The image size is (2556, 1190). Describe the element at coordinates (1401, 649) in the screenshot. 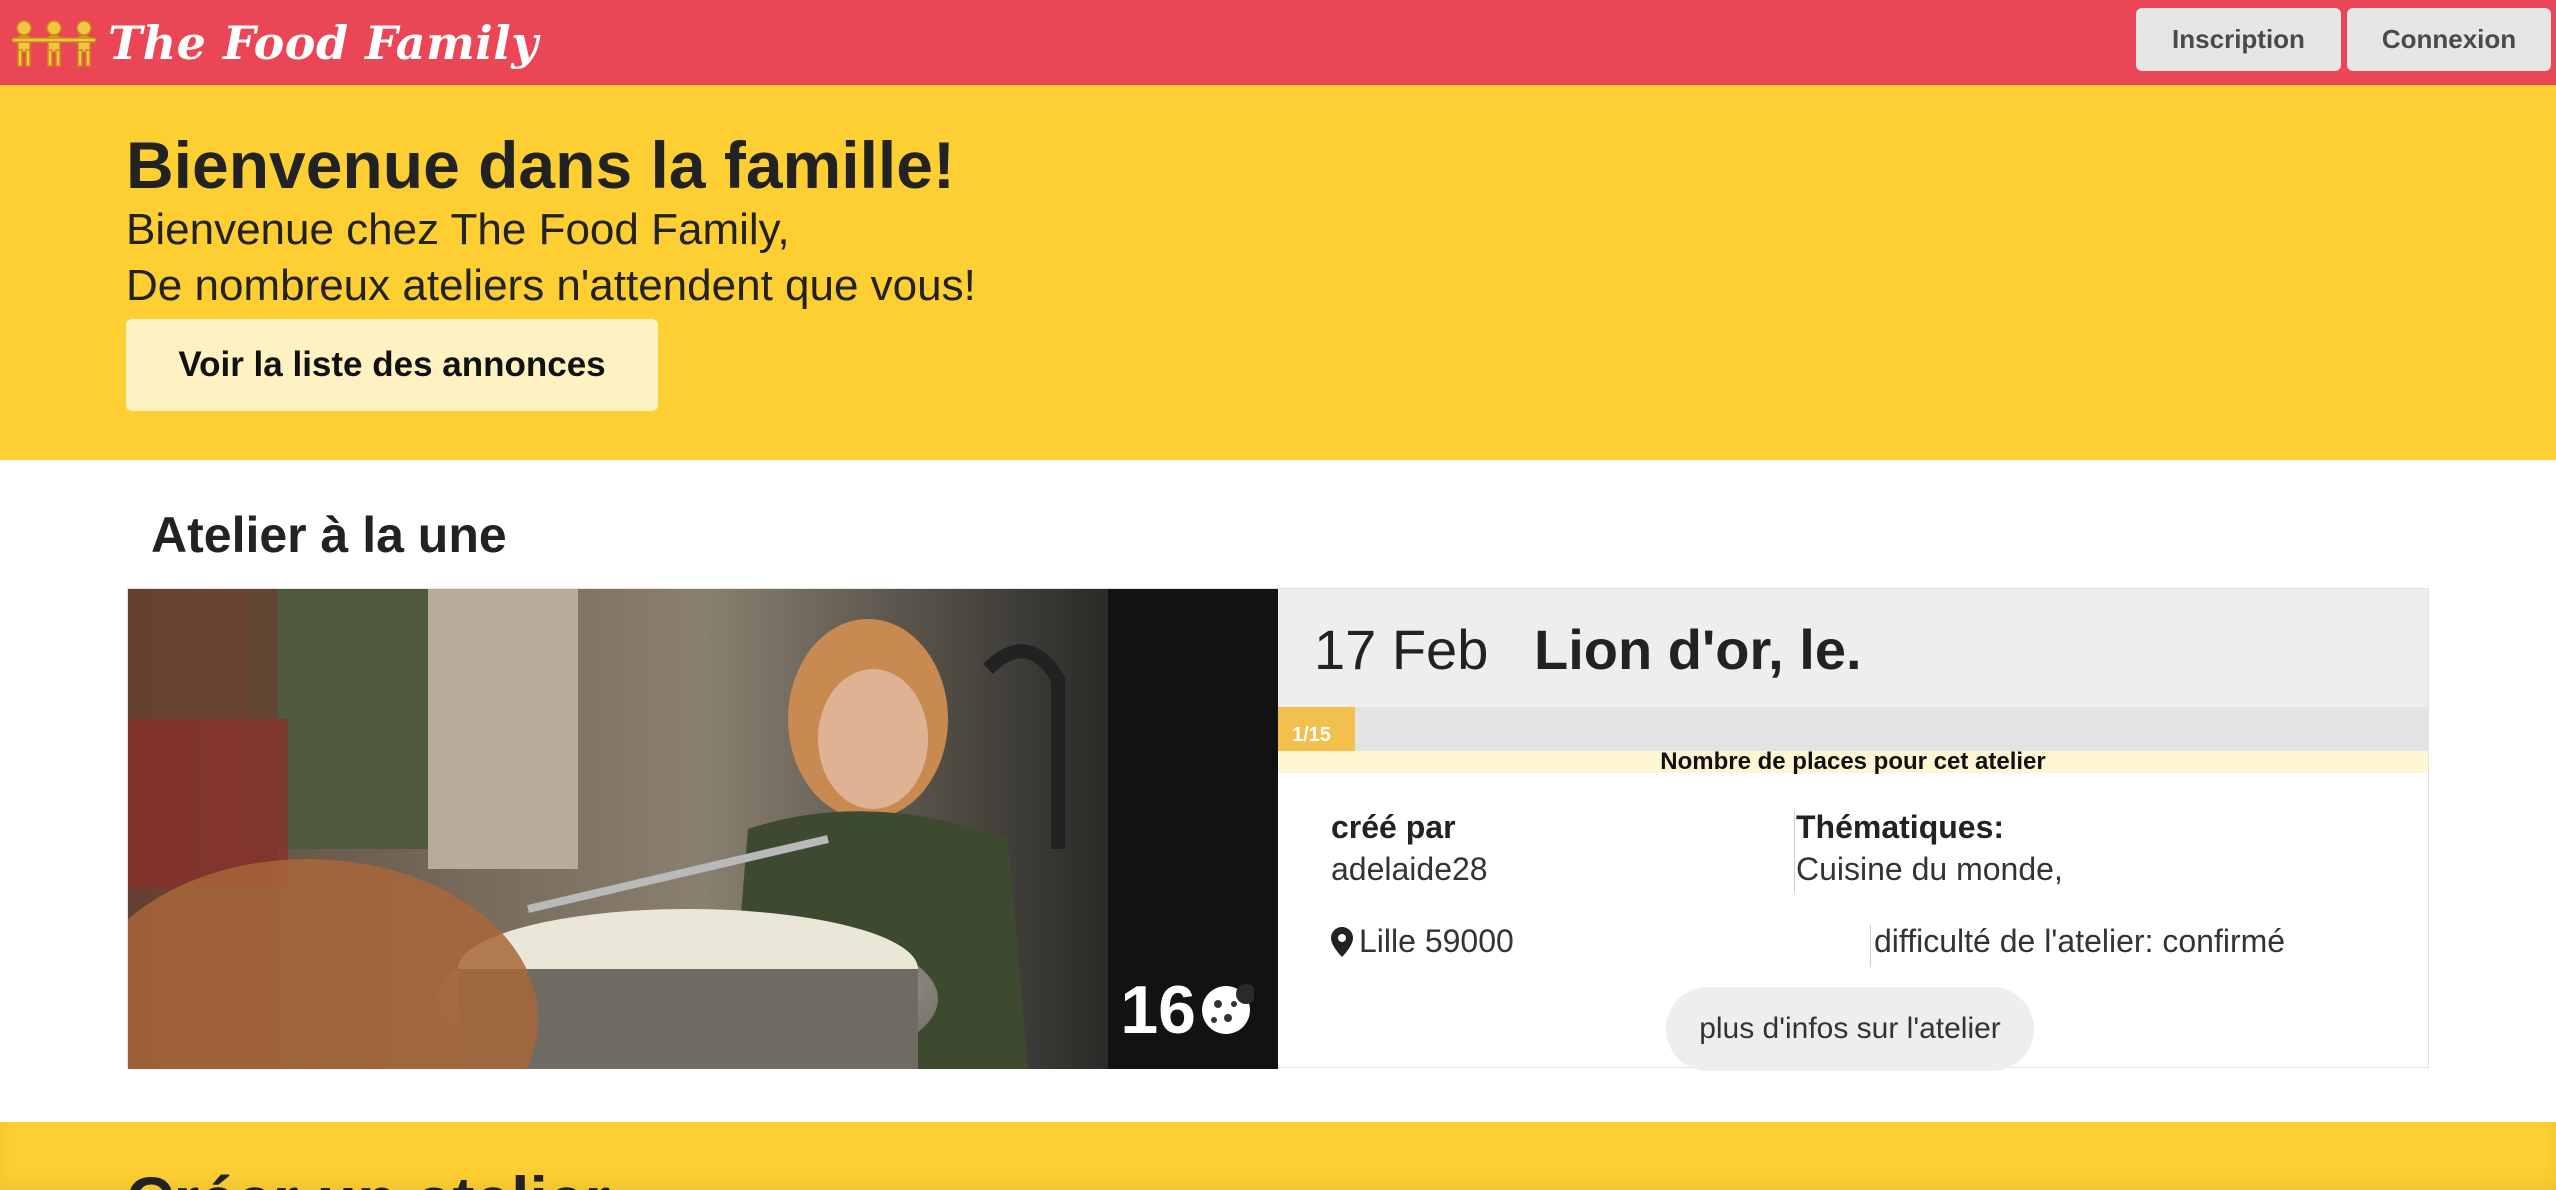

I see `atelier-date: 17 Feb` at that location.